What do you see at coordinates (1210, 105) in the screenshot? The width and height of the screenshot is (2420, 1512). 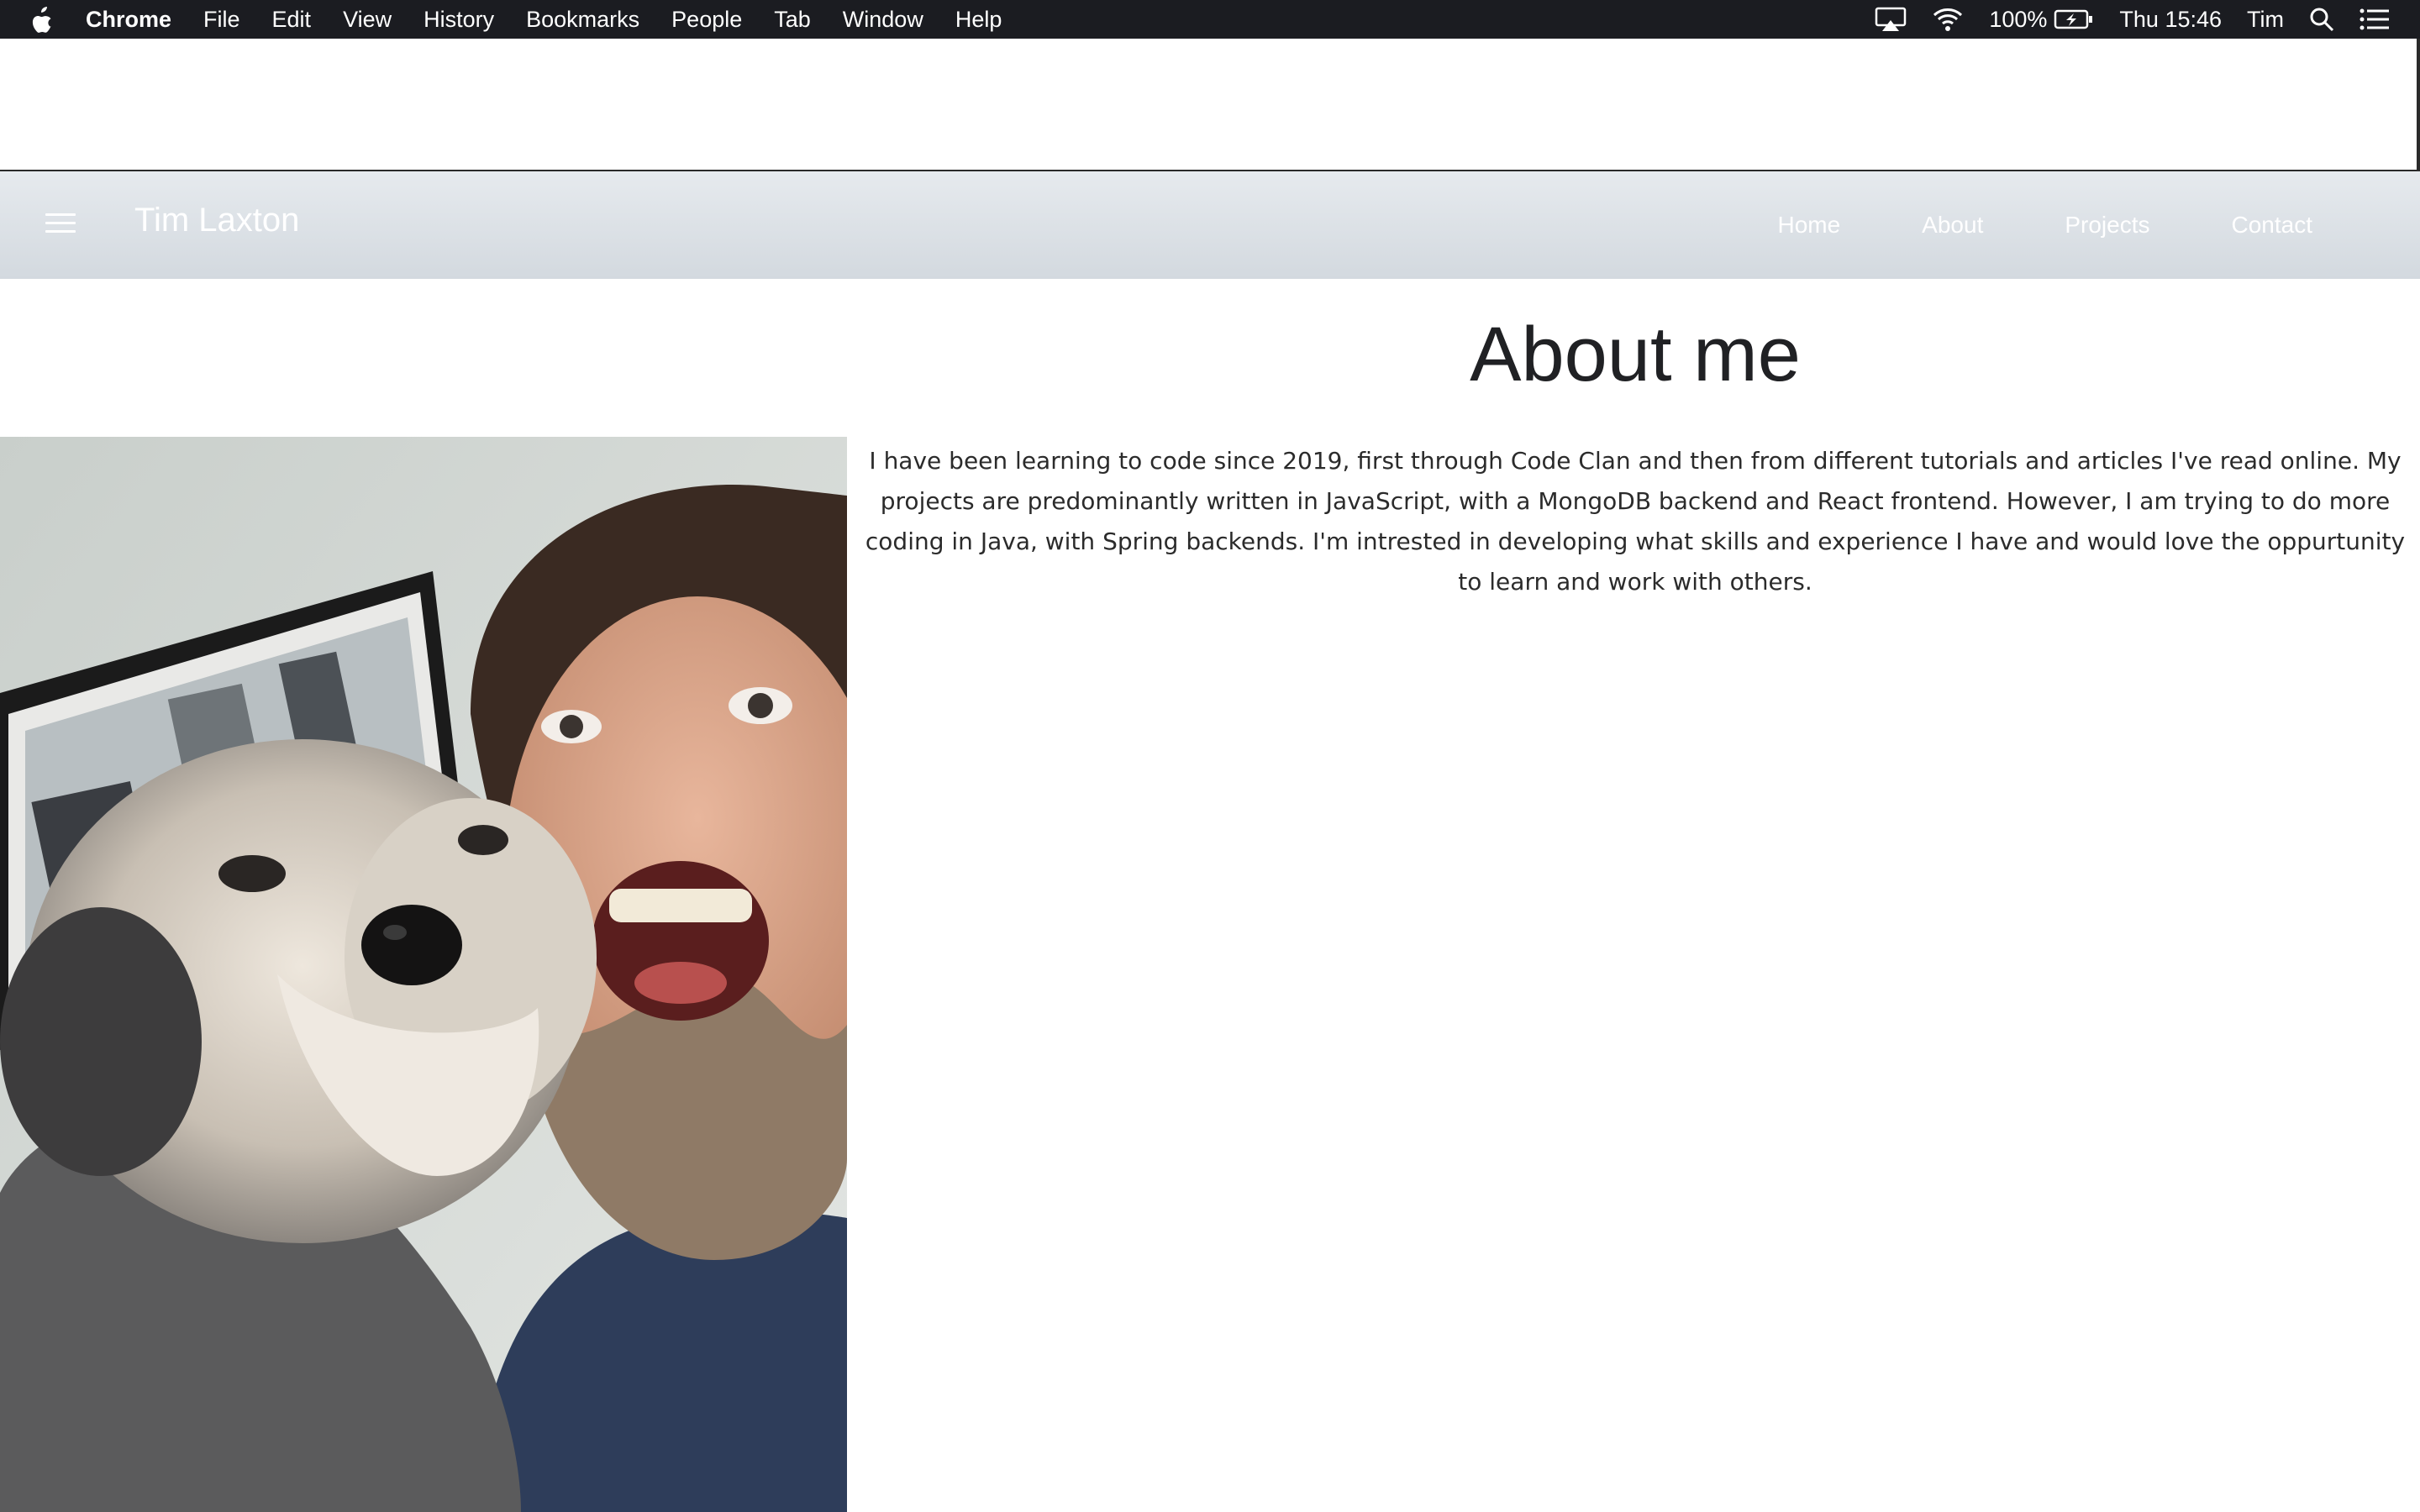 I see `browser-top-strip` at bounding box center [1210, 105].